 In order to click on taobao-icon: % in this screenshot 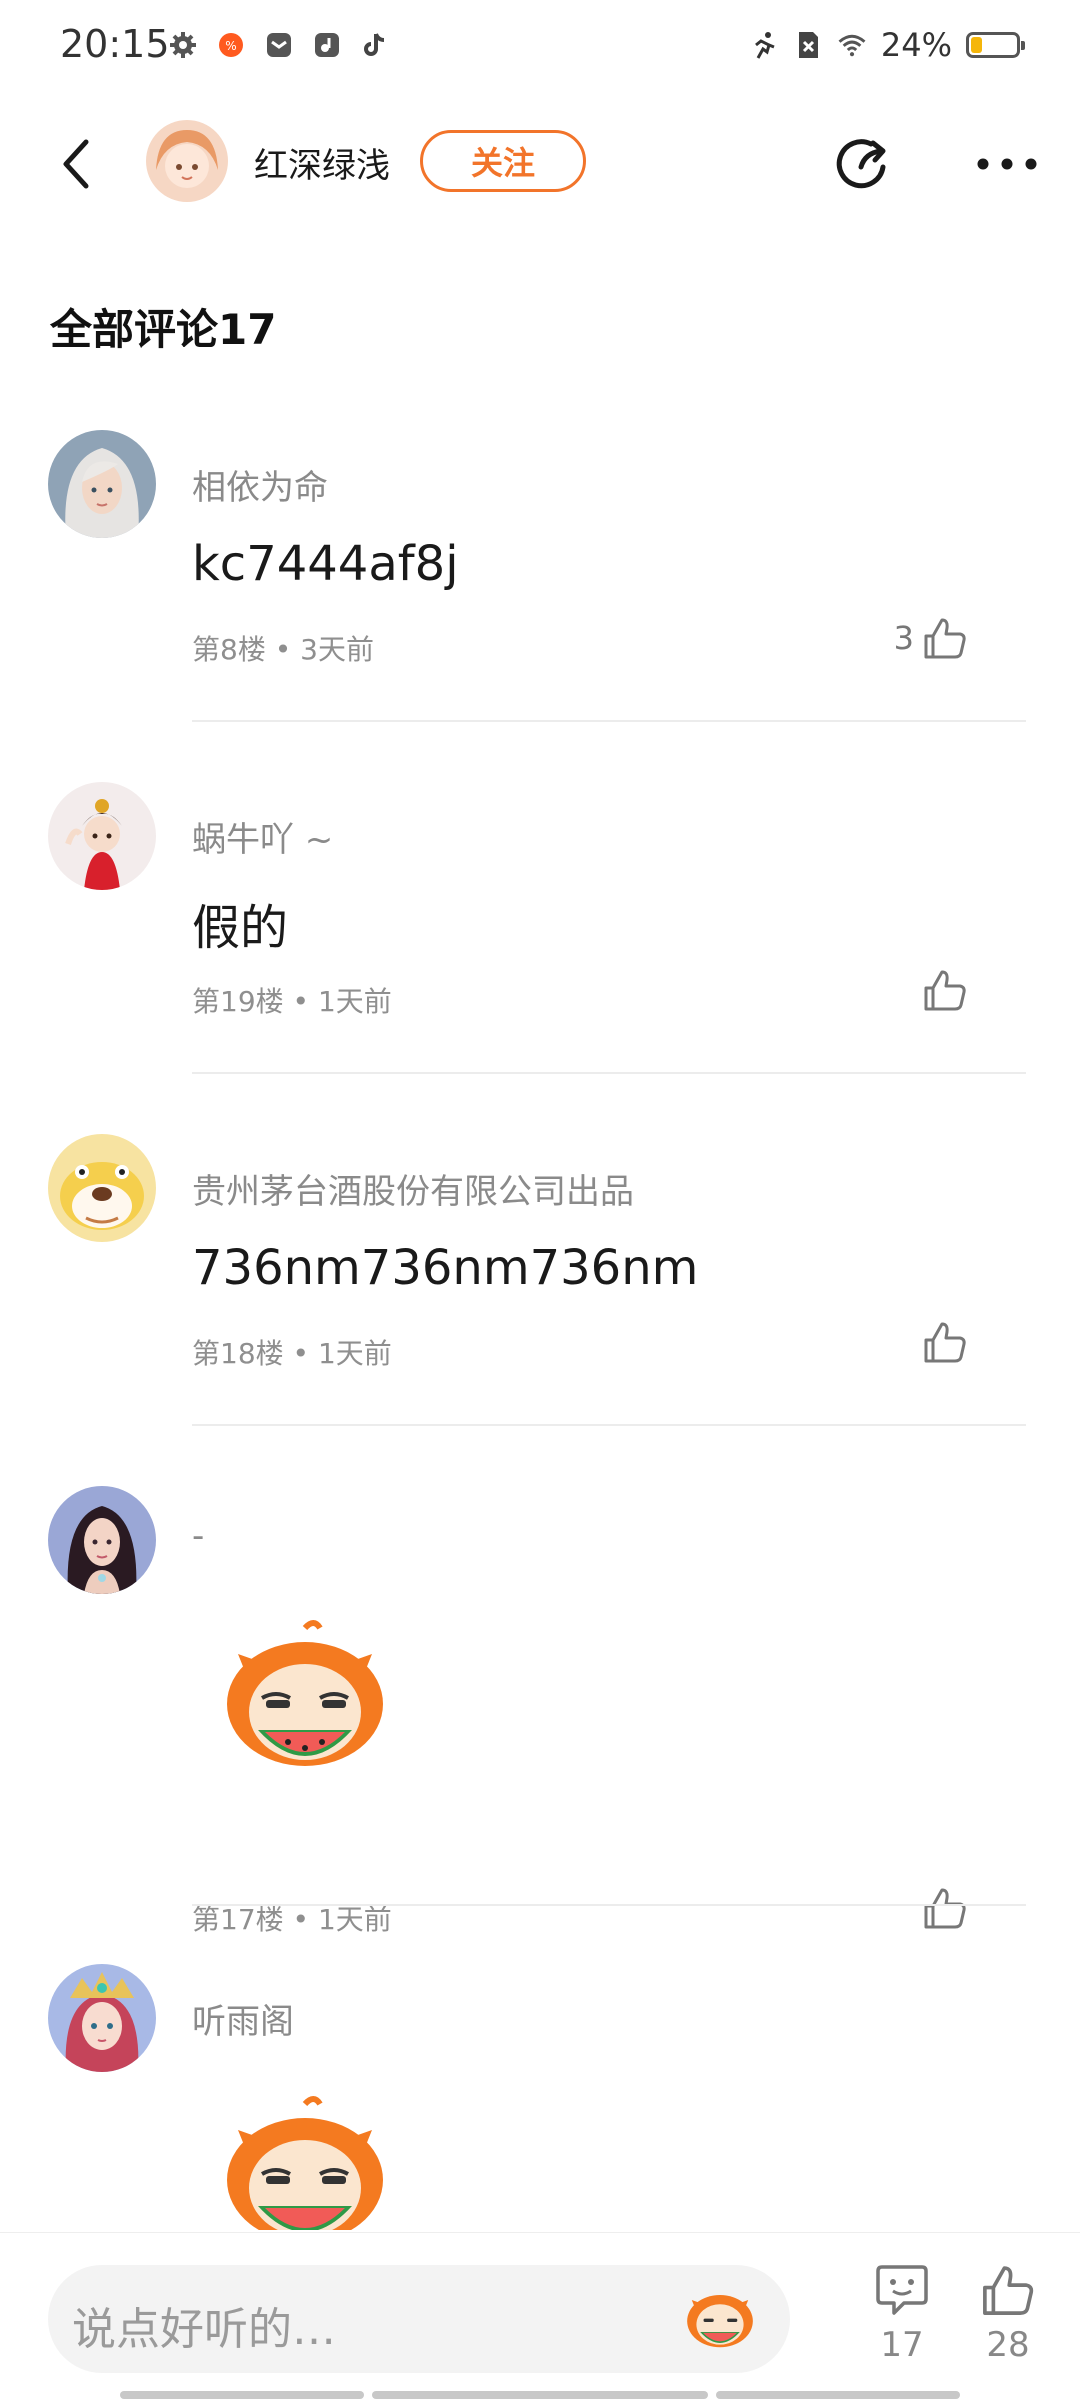, I will do `click(231, 45)`.